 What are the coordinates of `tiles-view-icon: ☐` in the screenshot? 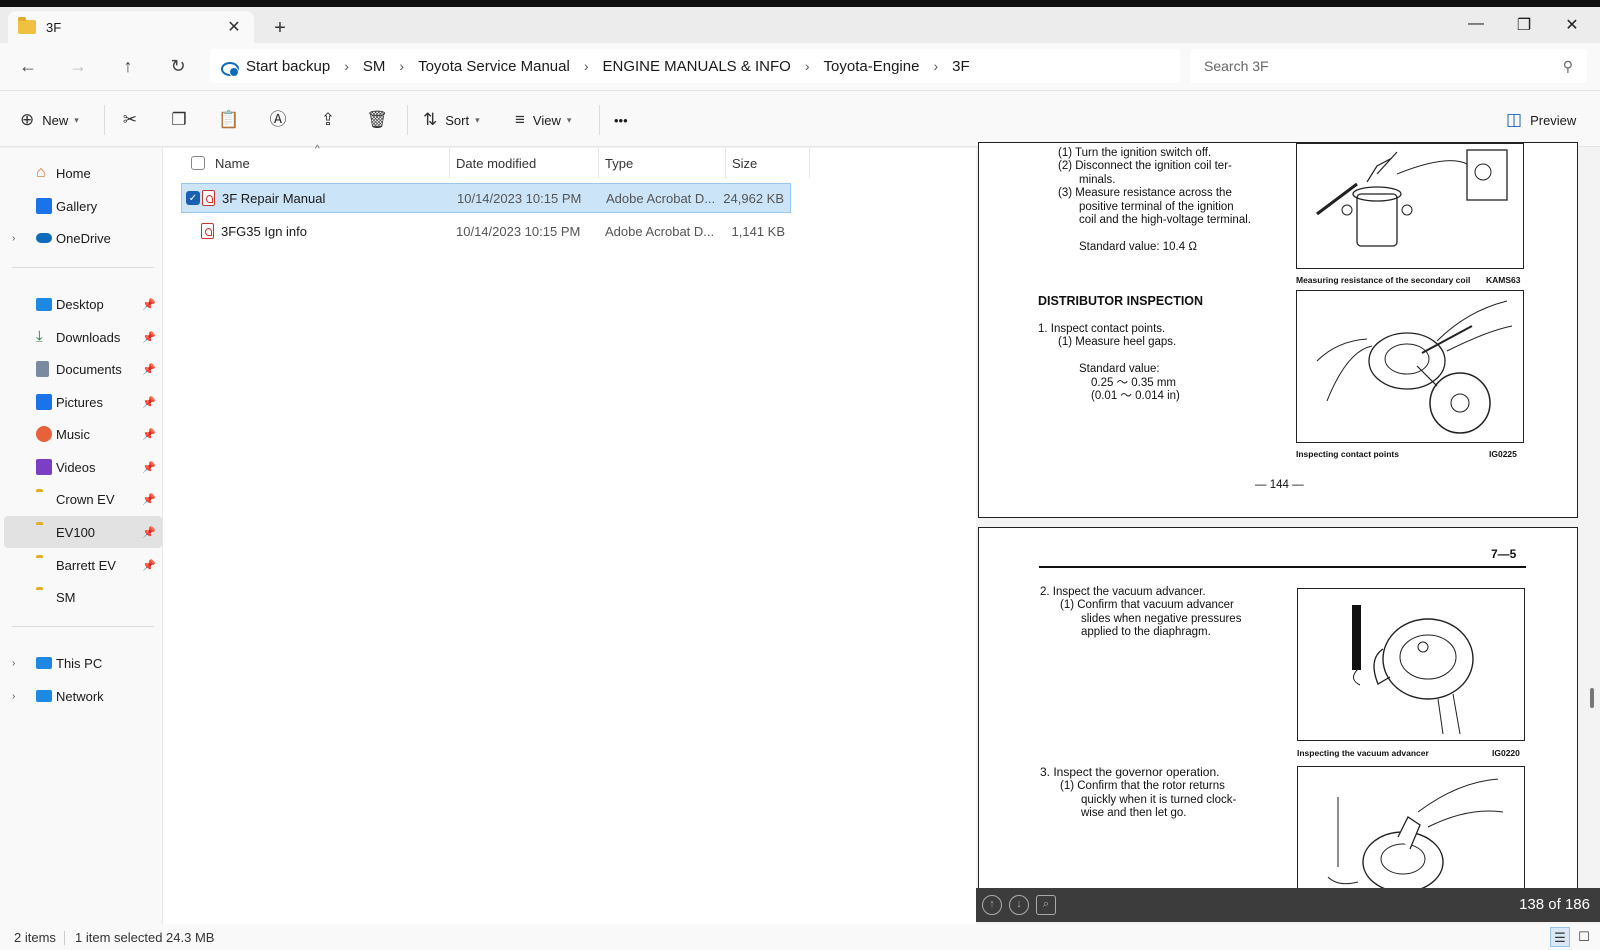 It's located at (1584, 937).